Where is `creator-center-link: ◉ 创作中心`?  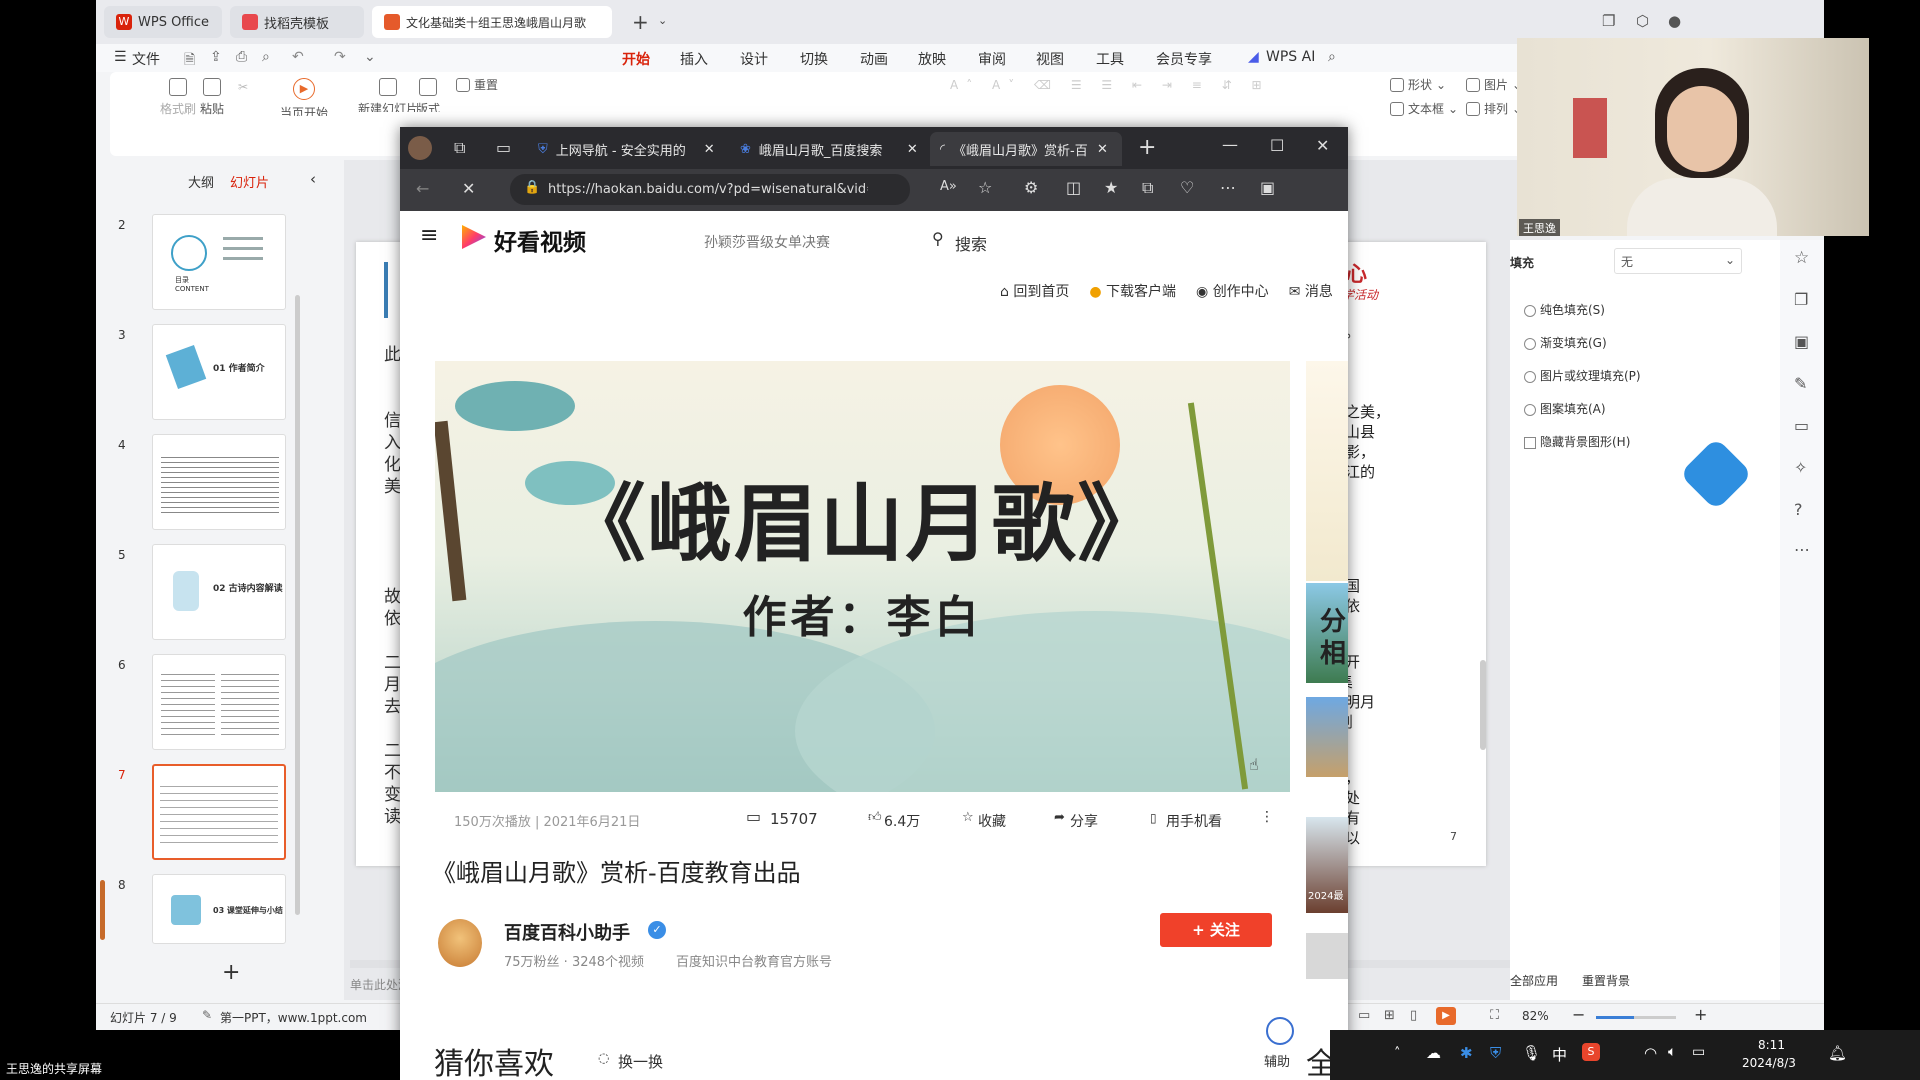 creator-center-link: ◉ 创作中心 is located at coordinates (1232, 291).